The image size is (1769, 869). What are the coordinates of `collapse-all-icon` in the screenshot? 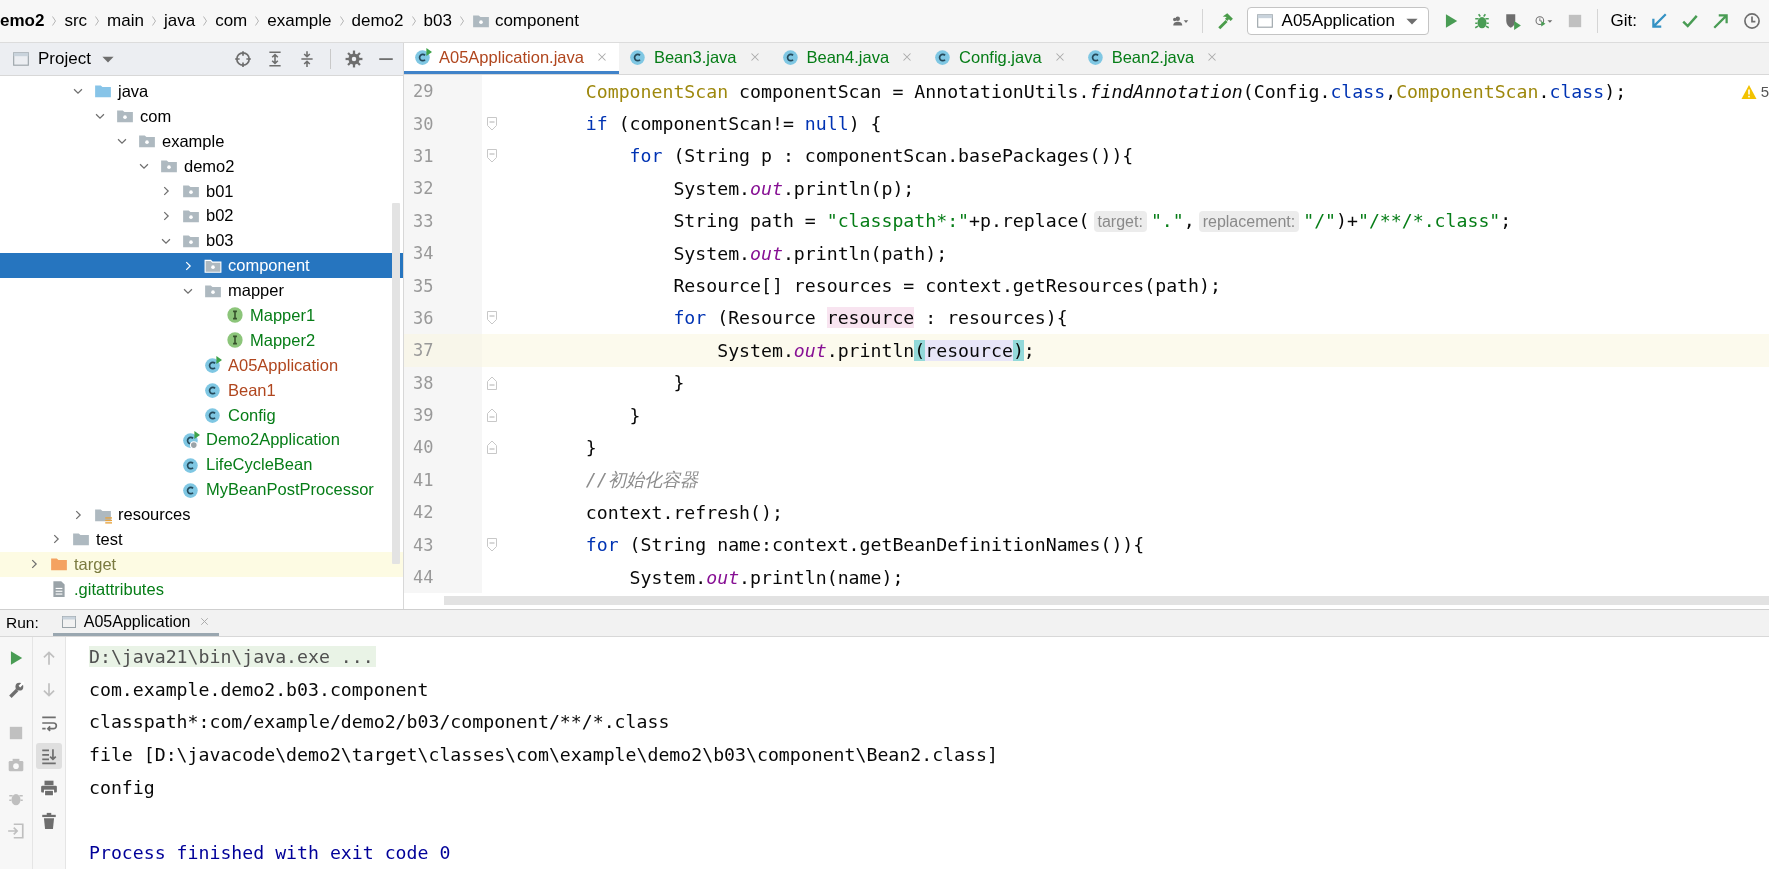 It's located at (307, 59).